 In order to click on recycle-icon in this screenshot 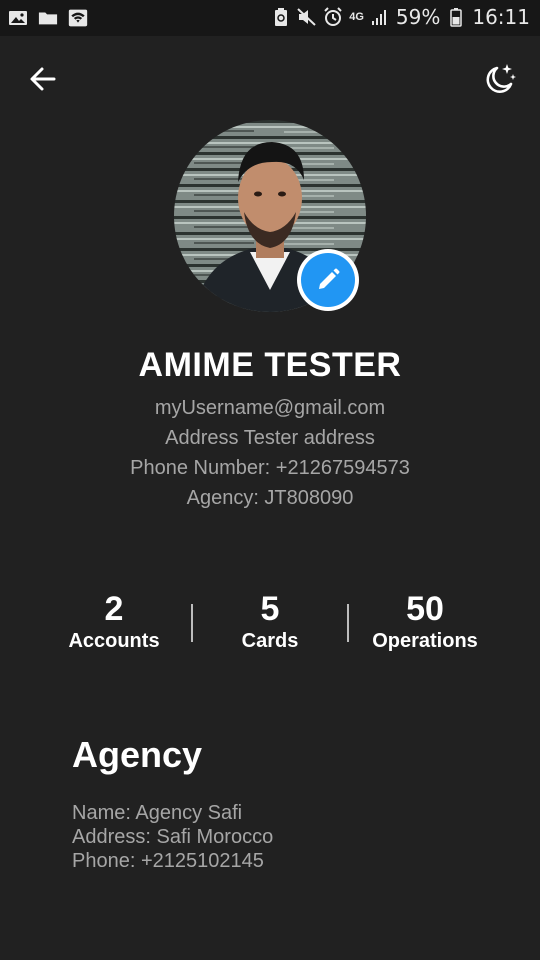, I will do `click(281, 17)`.